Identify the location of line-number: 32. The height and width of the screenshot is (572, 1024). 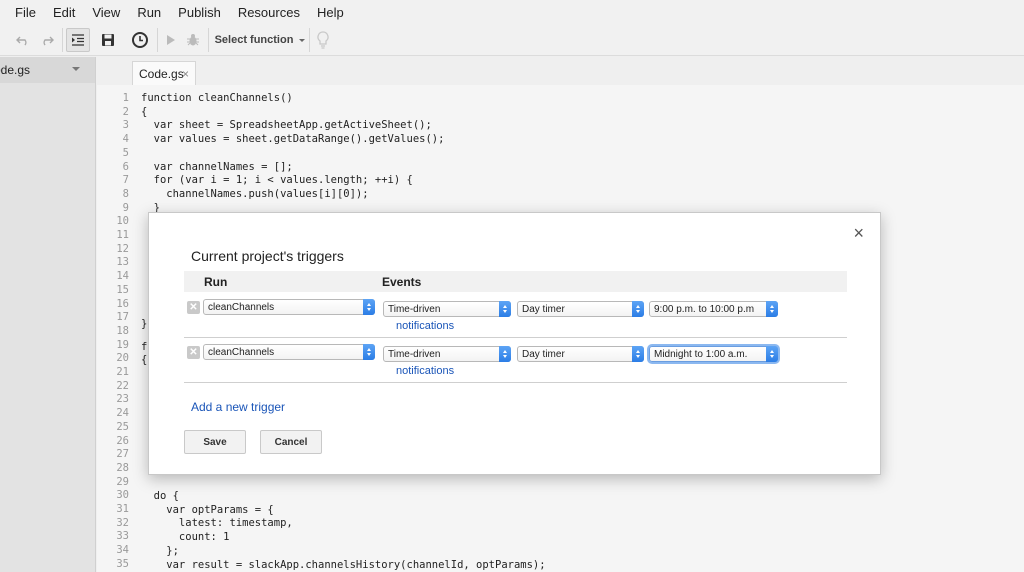
(122, 522).